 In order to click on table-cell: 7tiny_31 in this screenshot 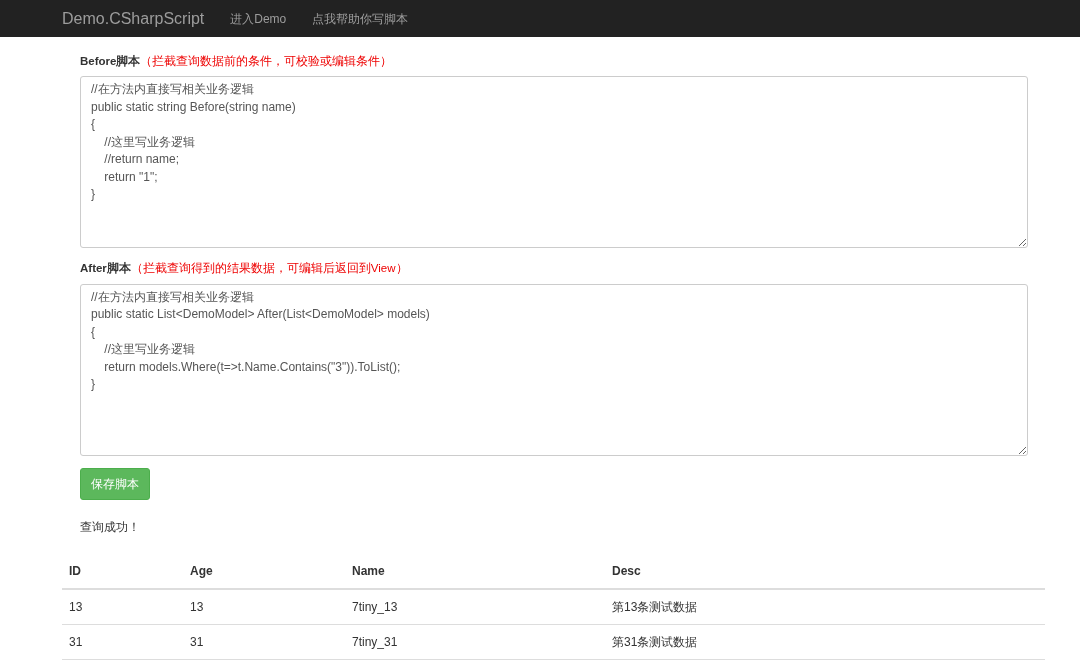, I will do `click(475, 641)`.